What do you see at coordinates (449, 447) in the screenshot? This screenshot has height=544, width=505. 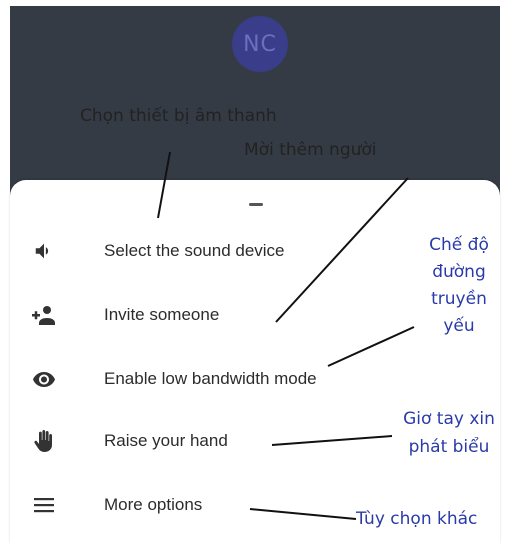 I see `annotation-raise-hand-line2: phát biểu` at bounding box center [449, 447].